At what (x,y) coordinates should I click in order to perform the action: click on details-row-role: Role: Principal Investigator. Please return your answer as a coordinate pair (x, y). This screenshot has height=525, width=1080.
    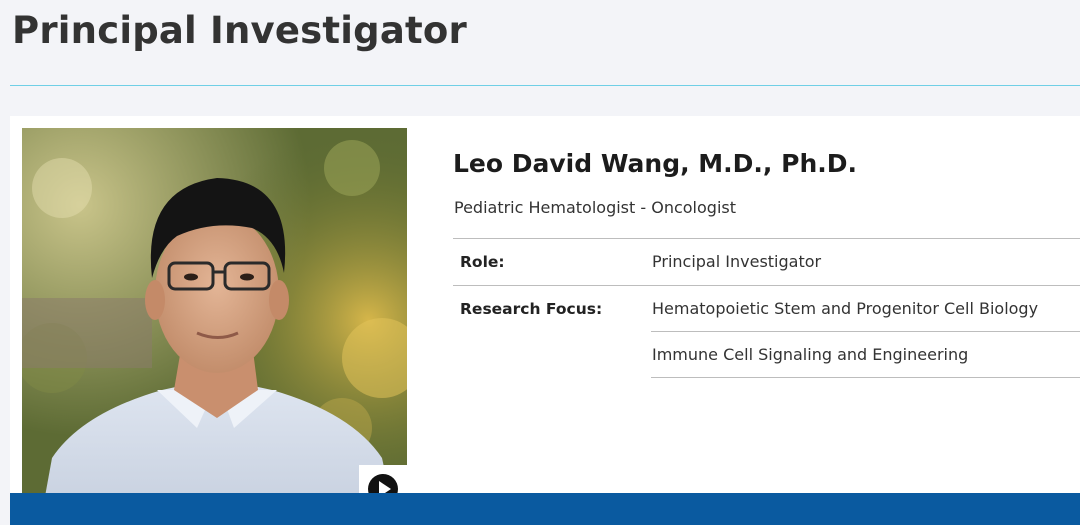
    Looking at the image, I should click on (766, 262).